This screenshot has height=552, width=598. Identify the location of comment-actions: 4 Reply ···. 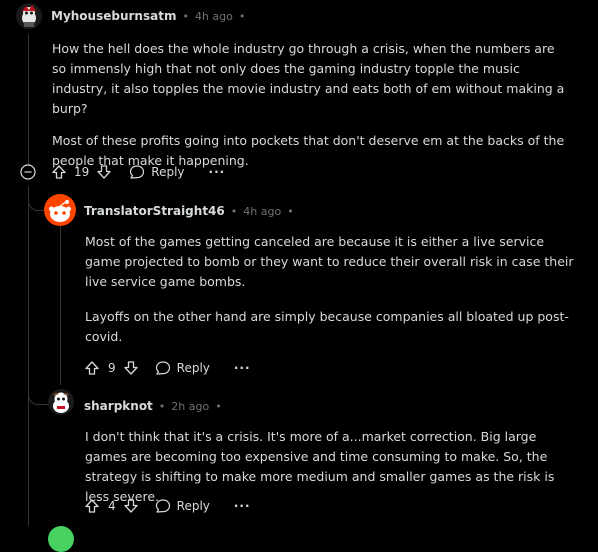
(167, 506).